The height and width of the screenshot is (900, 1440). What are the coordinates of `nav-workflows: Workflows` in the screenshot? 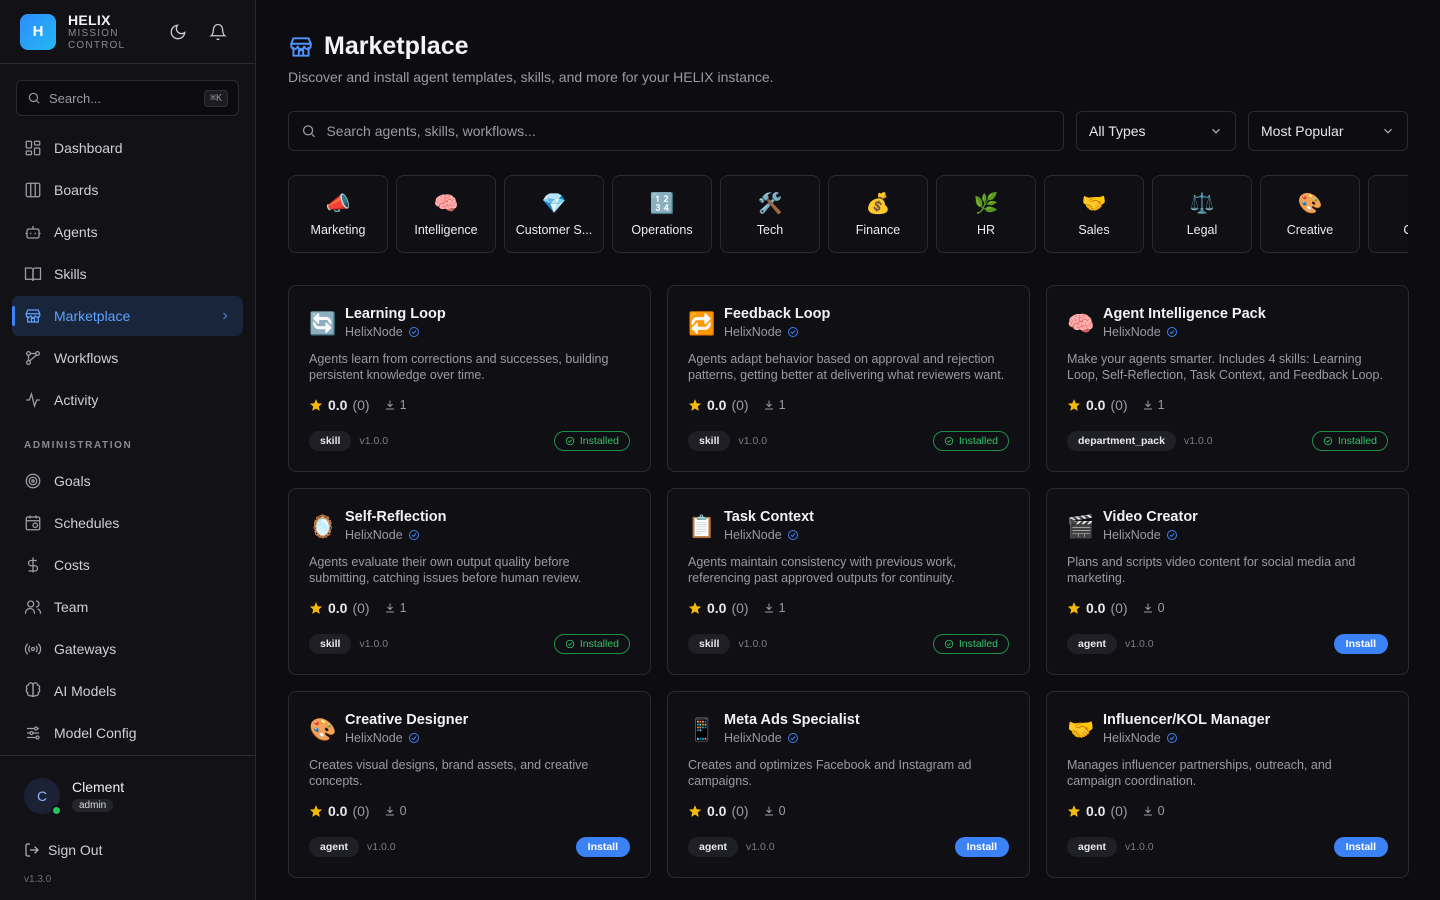 It's located at (127, 358).